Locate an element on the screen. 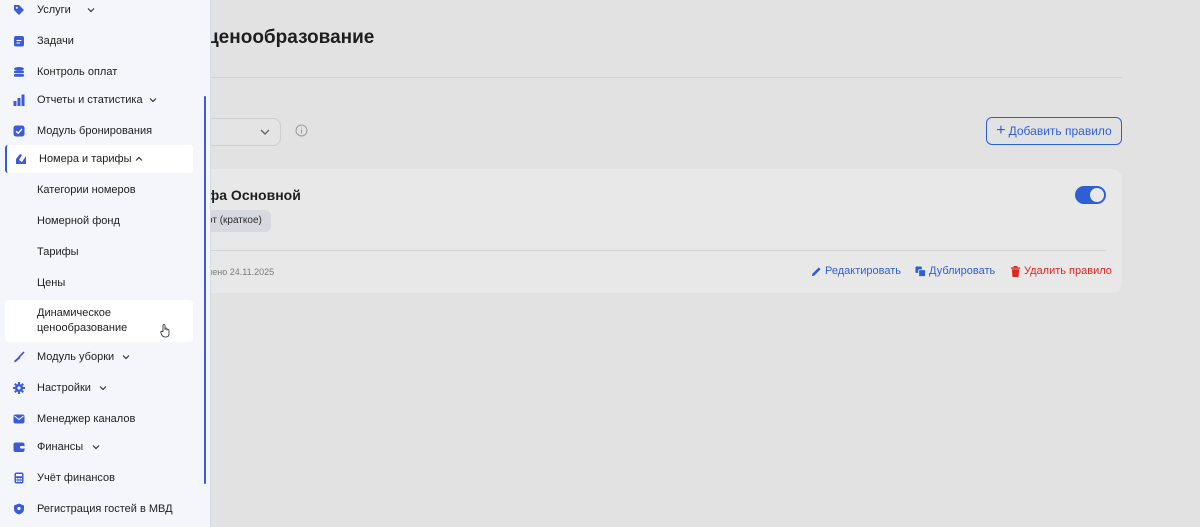 This screenshot has height=527, width=1200. calculator-icon is located at coordinates (19, 478).